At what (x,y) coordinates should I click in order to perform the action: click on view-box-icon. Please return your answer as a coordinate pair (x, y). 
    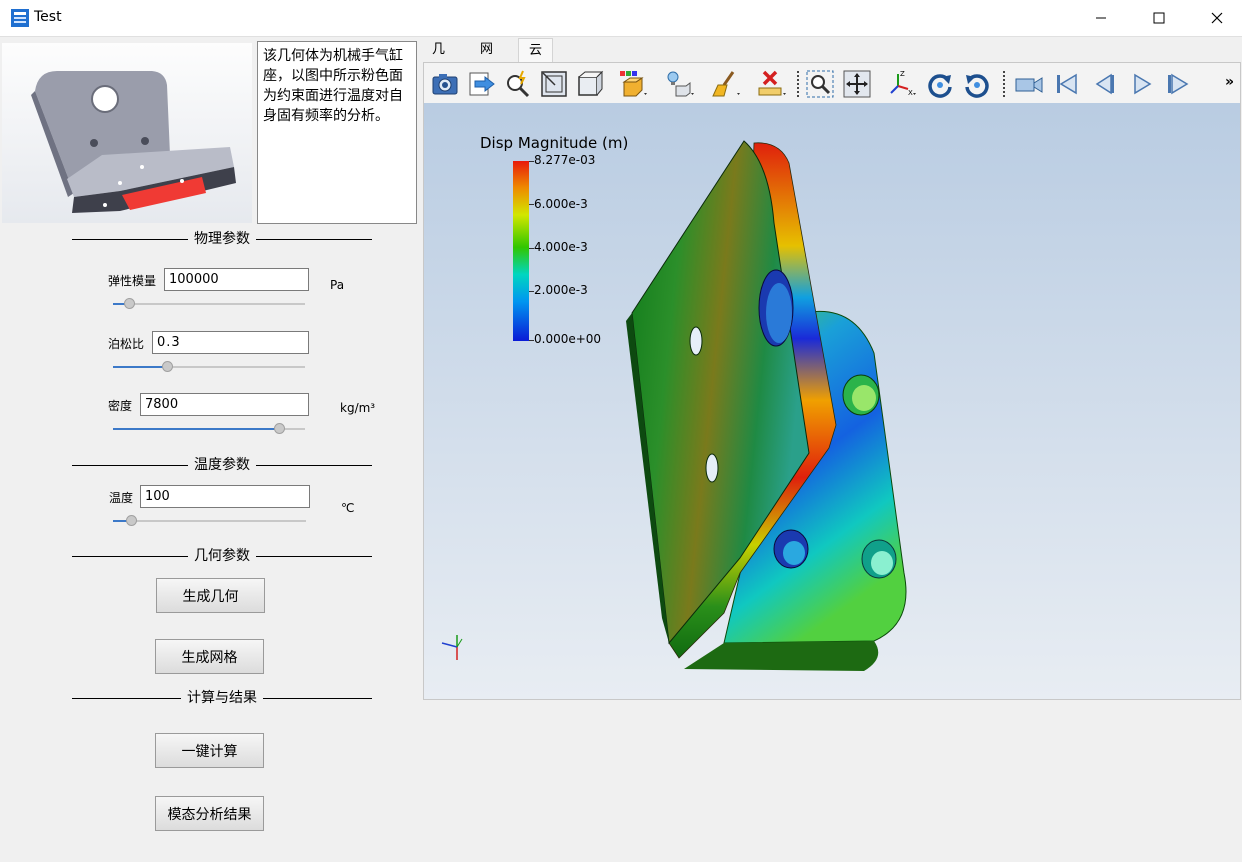
    Looking at the image, I should click on (590, 84).